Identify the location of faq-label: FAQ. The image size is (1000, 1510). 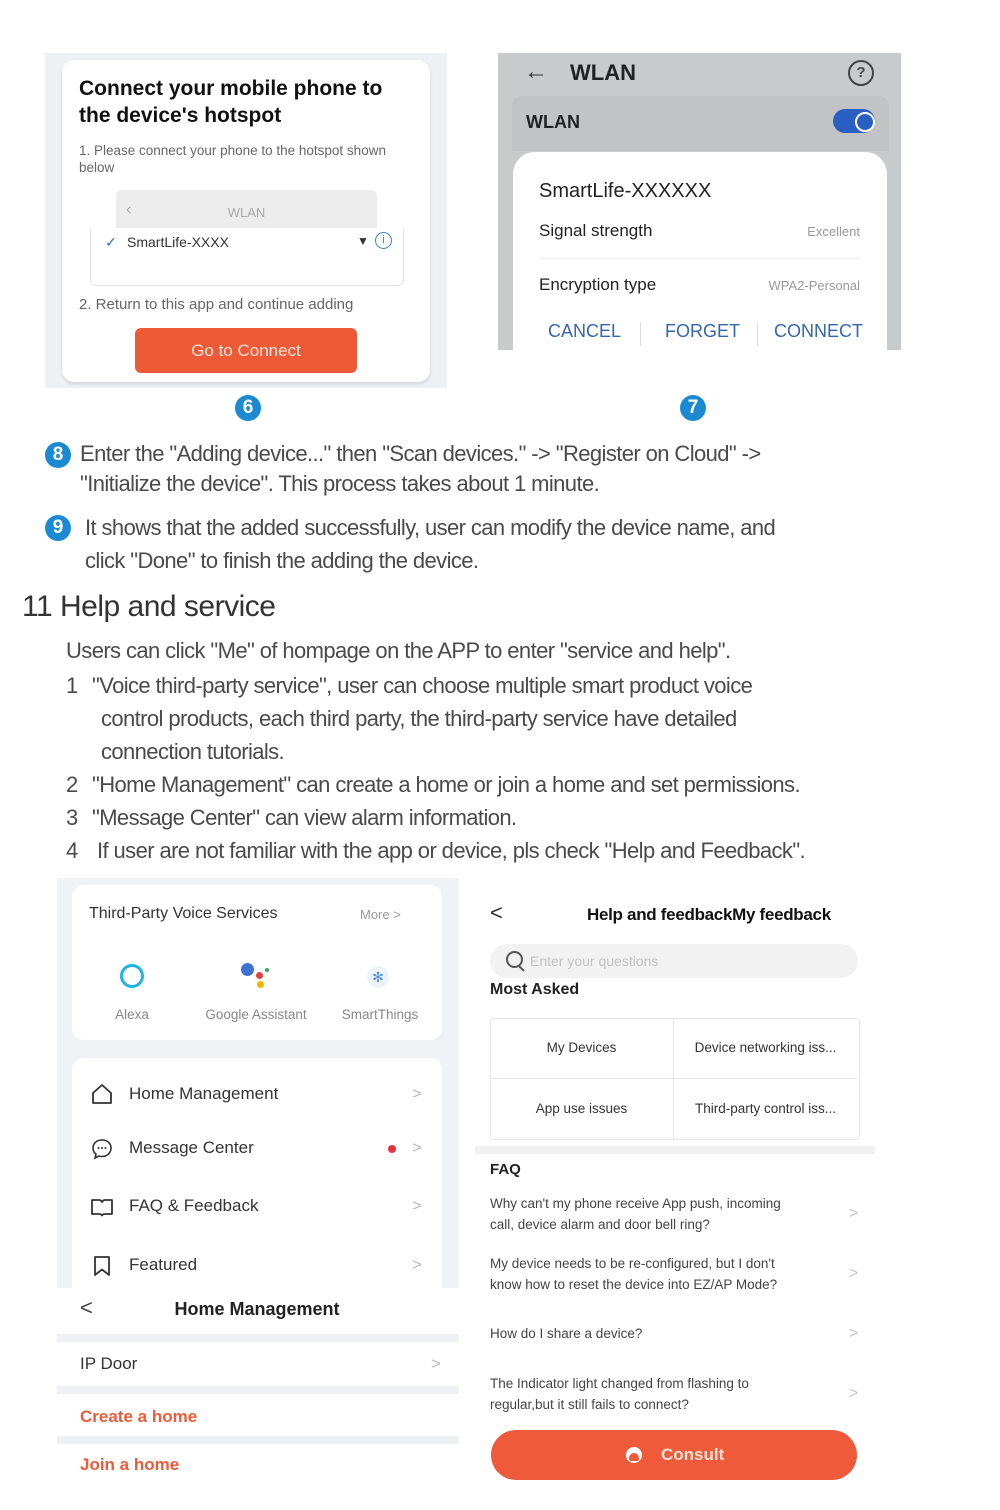
(505, 1169).